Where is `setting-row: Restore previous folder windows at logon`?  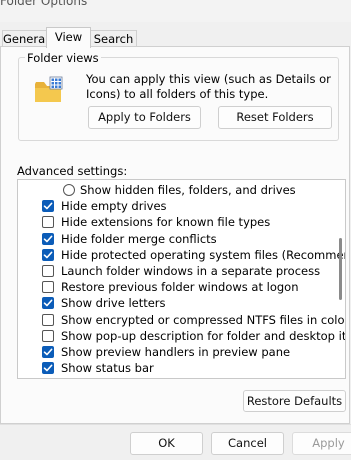
setting-row: Restore previous folder windows at logon is located at coordinates (173, 287).